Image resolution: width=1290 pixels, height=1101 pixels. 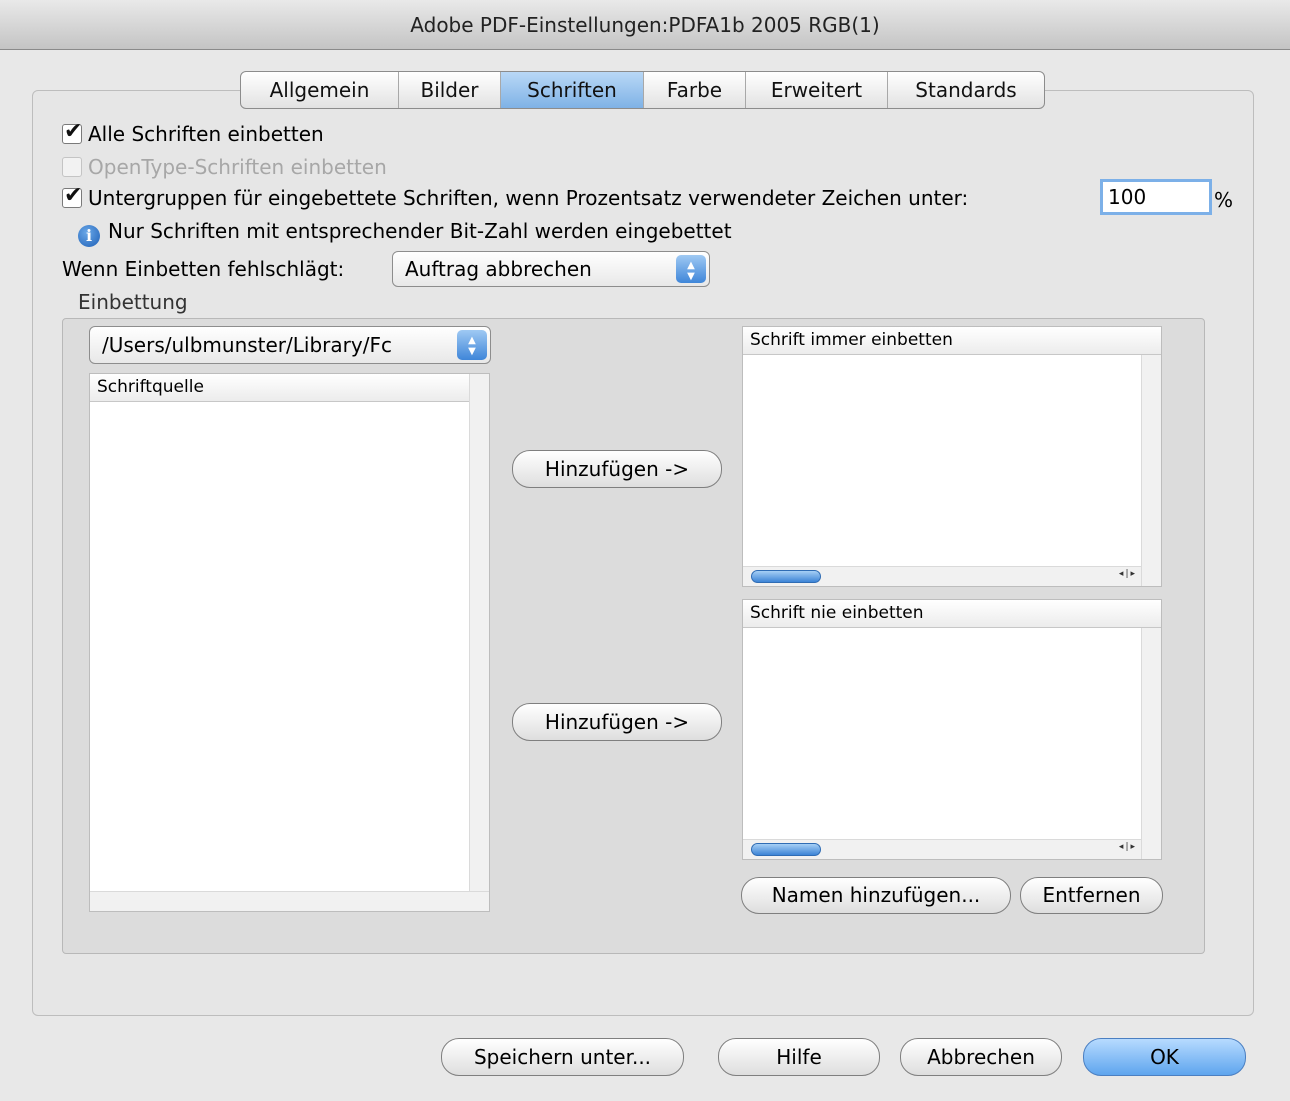 What do you see at coordinates (237, 167) in the screenshot?
I see `embed-opentype-label: OpenType-Schriften einbetten` at bounding box center [237, 167].